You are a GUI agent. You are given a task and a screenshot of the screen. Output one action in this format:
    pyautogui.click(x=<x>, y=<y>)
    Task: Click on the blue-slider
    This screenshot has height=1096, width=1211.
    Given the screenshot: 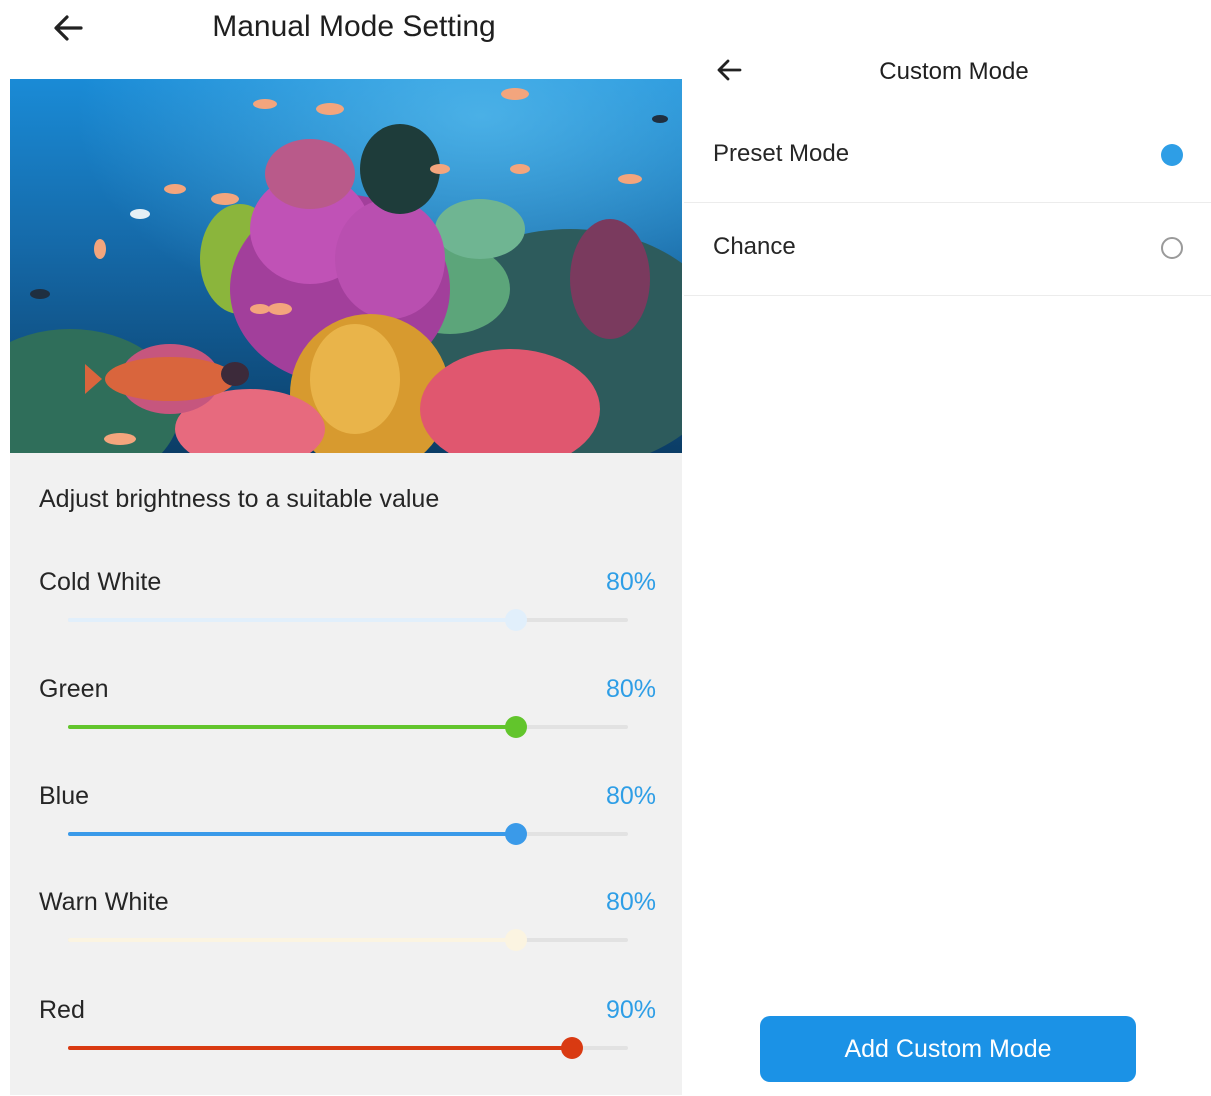 What is the action you would take?
    pyautogui.click(x=348, y=834)
    